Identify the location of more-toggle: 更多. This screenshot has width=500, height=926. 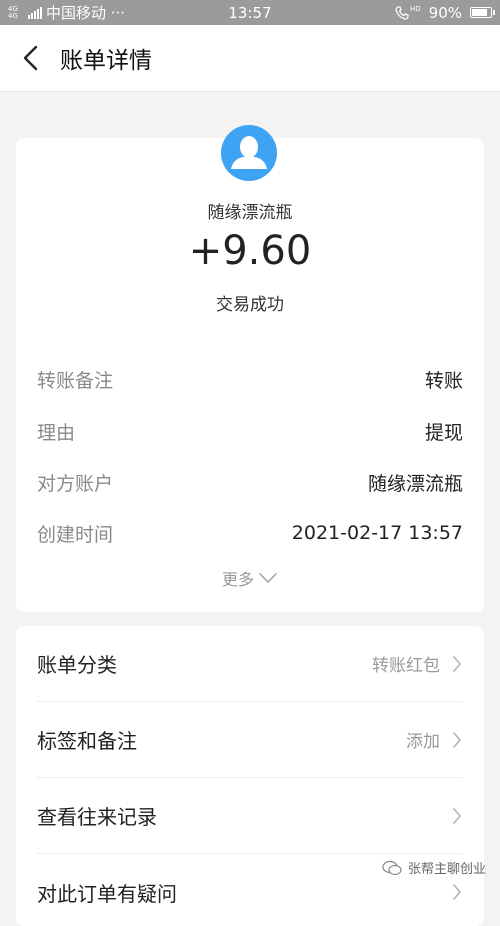
(250, 578).